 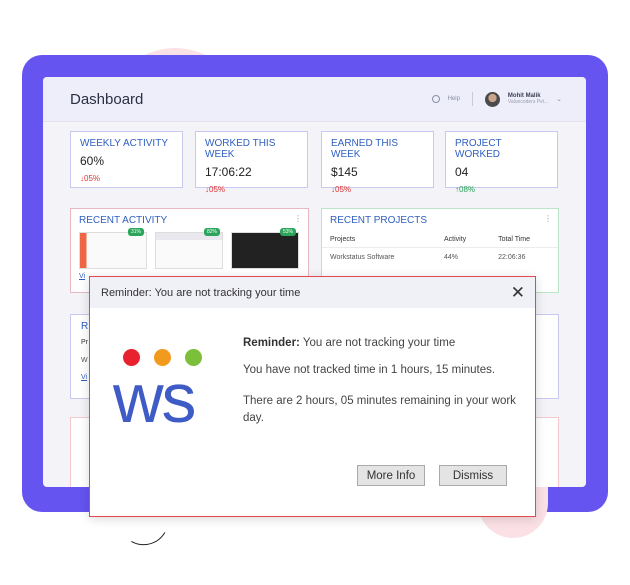 I want to click on stat-value: 04, so click(x=462, y=172).